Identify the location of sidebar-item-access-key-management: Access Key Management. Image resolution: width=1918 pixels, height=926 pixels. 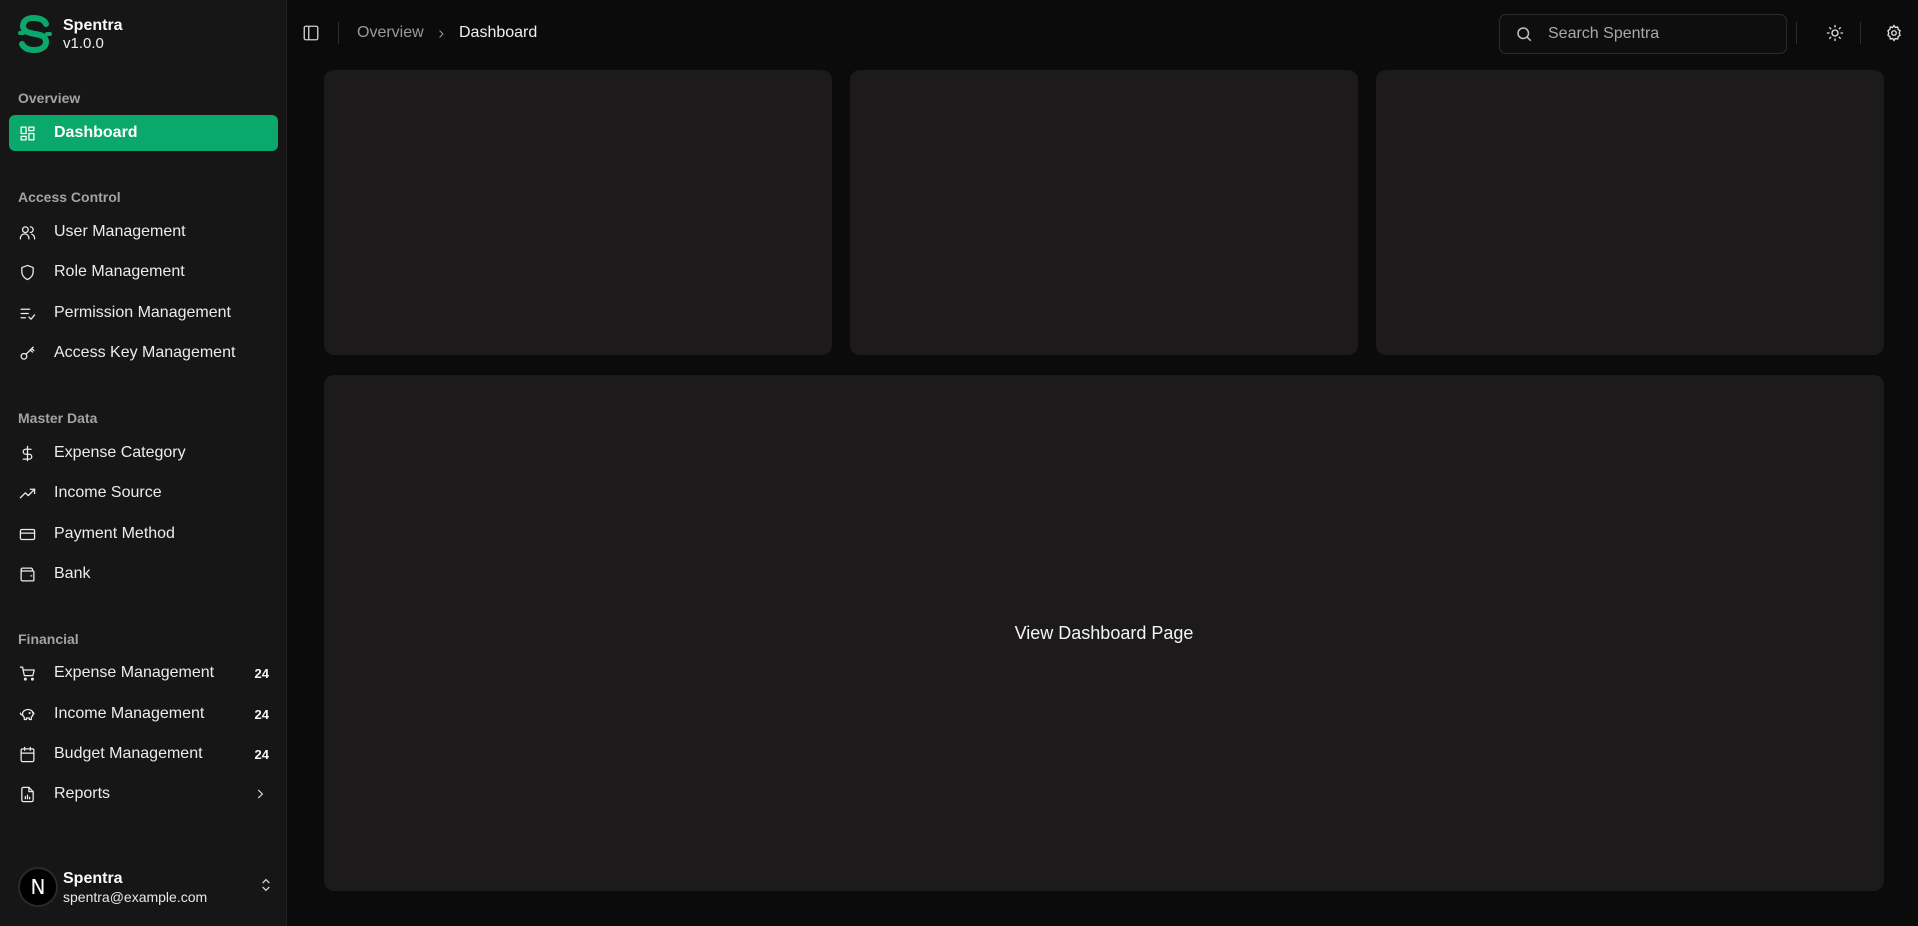
(143, 353).